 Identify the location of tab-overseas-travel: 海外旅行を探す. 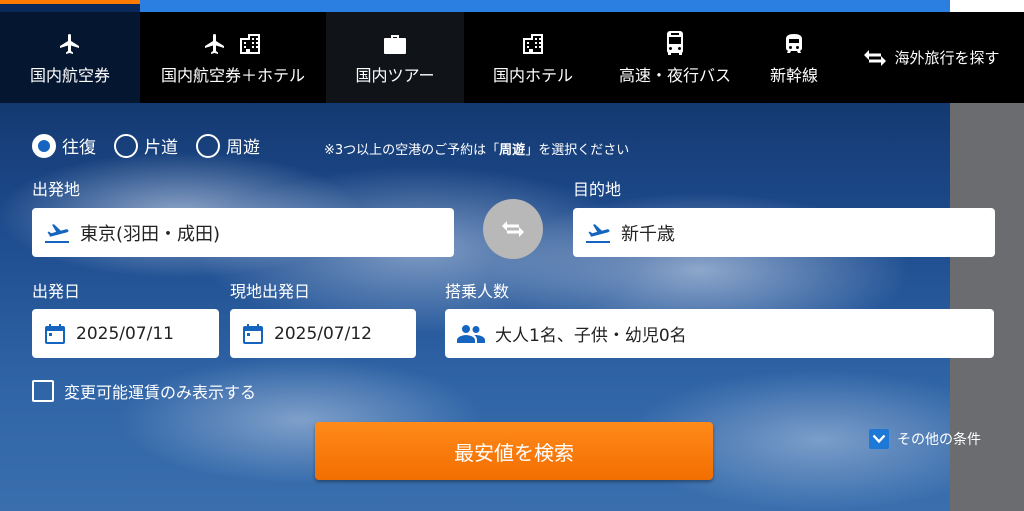
(932, 57).